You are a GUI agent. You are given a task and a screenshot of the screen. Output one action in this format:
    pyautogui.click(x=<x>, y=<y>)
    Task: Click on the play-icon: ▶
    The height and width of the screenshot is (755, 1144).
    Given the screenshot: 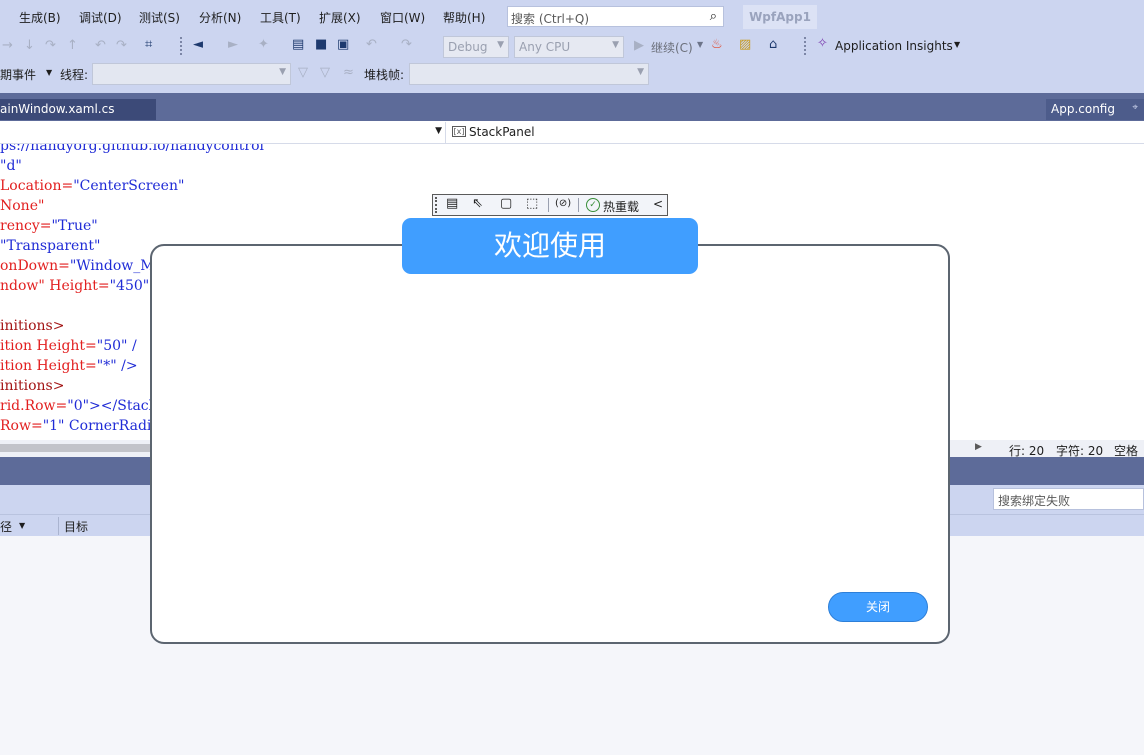 What is the action you would take?
    pyautogui.click(x=639, y=45)
    